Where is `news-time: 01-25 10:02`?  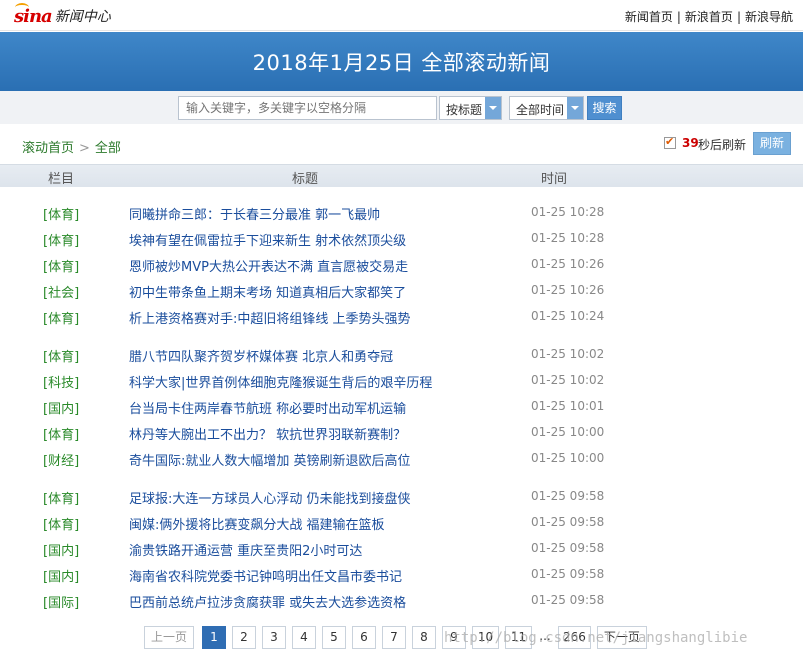 news-time: 01-25 10:02 is located at coordinates (568, 354).